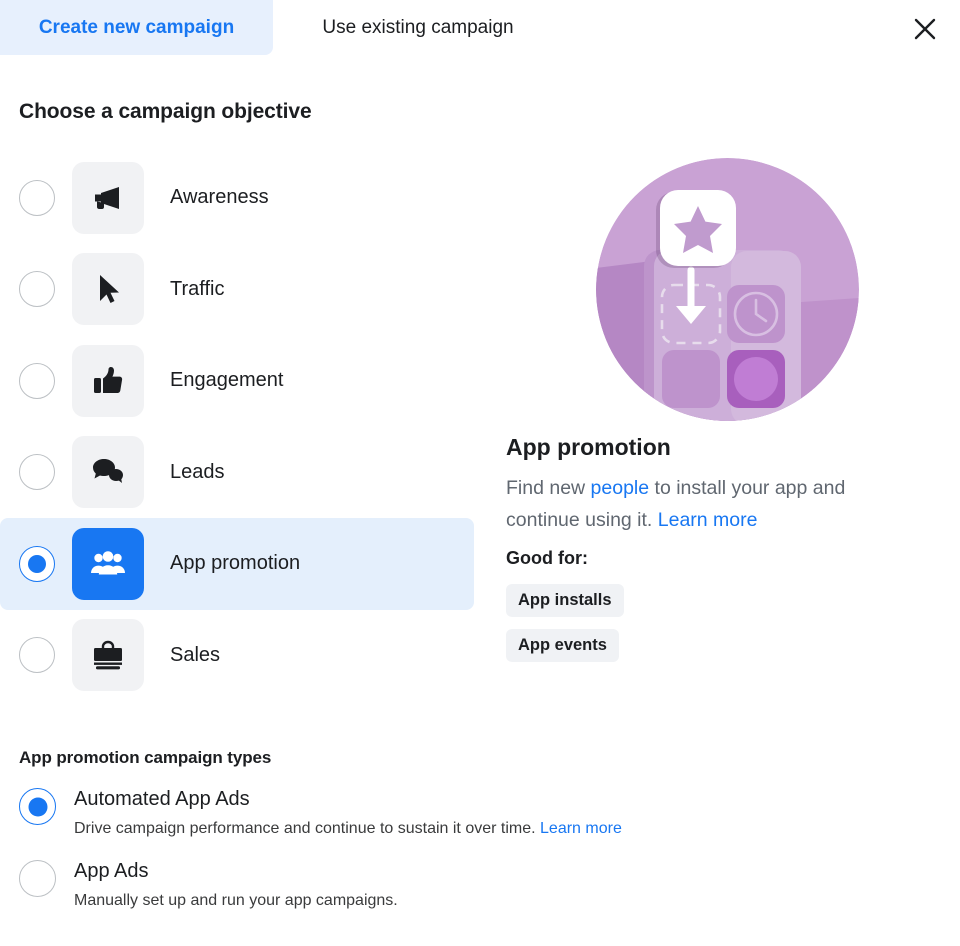 The height and width of the screenshot is (946, 960). I want to click on campaign-type-name-app-ads: App Ads, so click(111, 871).